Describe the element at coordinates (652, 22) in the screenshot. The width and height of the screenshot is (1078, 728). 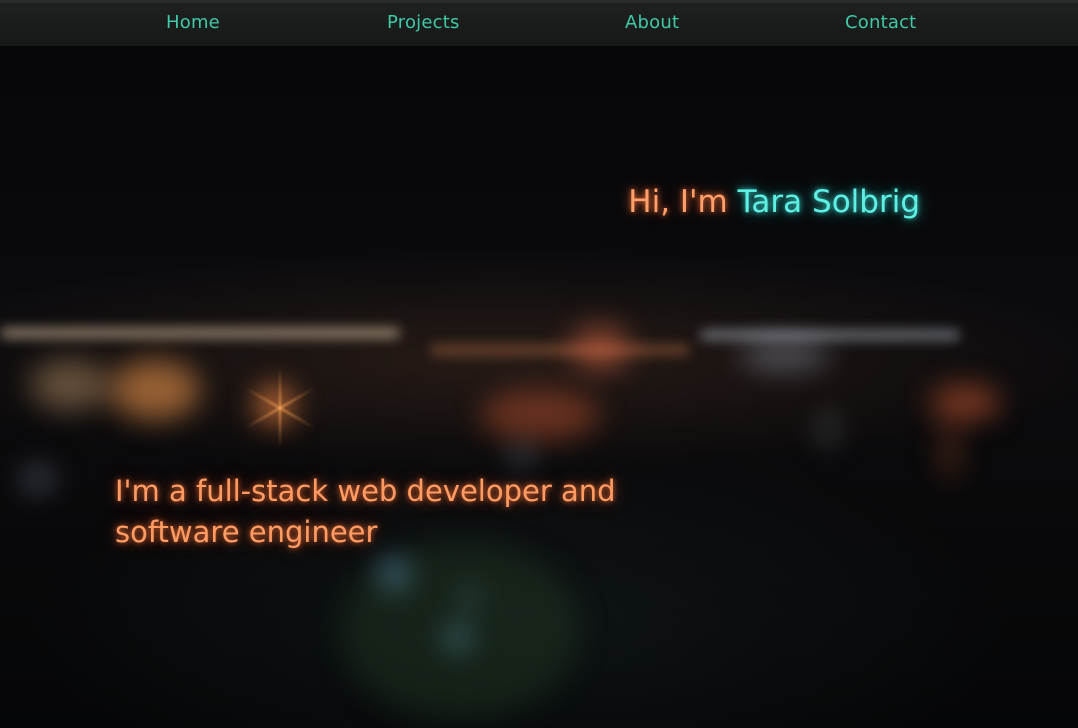
I see `nav-link-about: About` at that location.